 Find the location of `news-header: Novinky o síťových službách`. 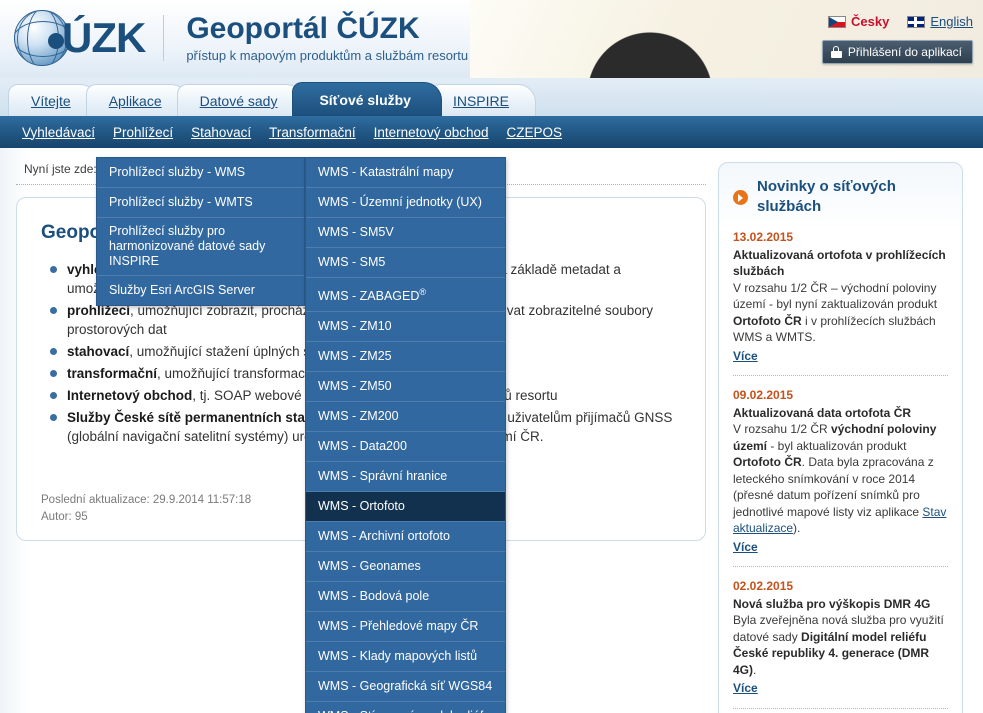

news-header: Novinky o síťových službách is located at coordinates (840, 197).